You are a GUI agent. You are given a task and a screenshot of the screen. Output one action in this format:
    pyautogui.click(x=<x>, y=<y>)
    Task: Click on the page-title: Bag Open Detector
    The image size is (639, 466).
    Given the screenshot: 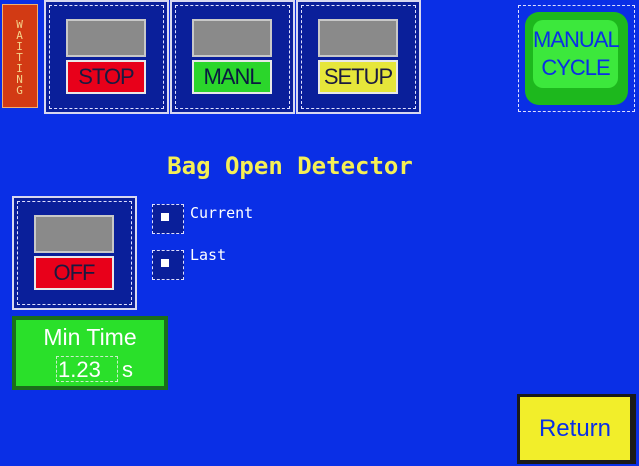 What is the action you would take?
    pyautogui.click(x=290, y=166)
    